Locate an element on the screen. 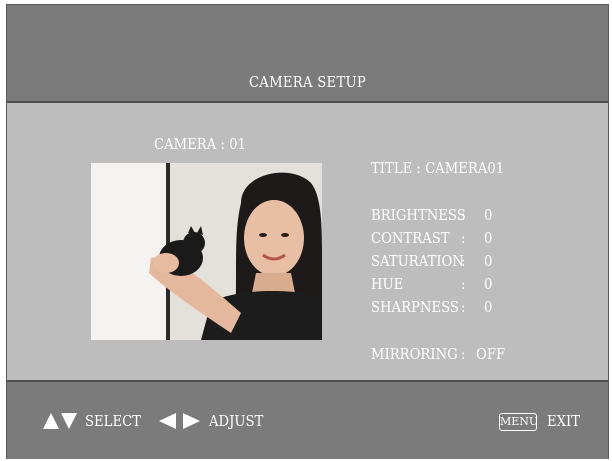 The height and width of the screenshot is (461, 612). contrast-value: 0 is located at coordinates (488, 238).